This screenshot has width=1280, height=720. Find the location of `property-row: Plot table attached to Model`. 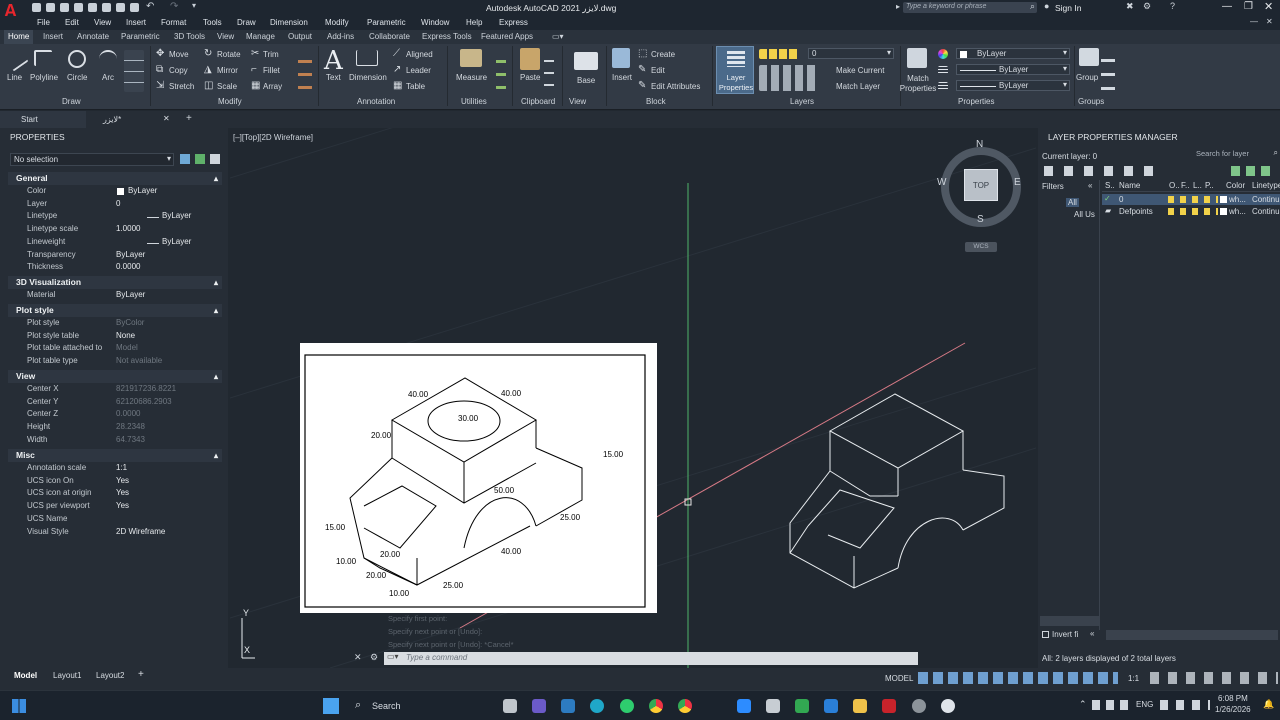

property-row: Plot table attached to Model is located at coordinates (116, 349).